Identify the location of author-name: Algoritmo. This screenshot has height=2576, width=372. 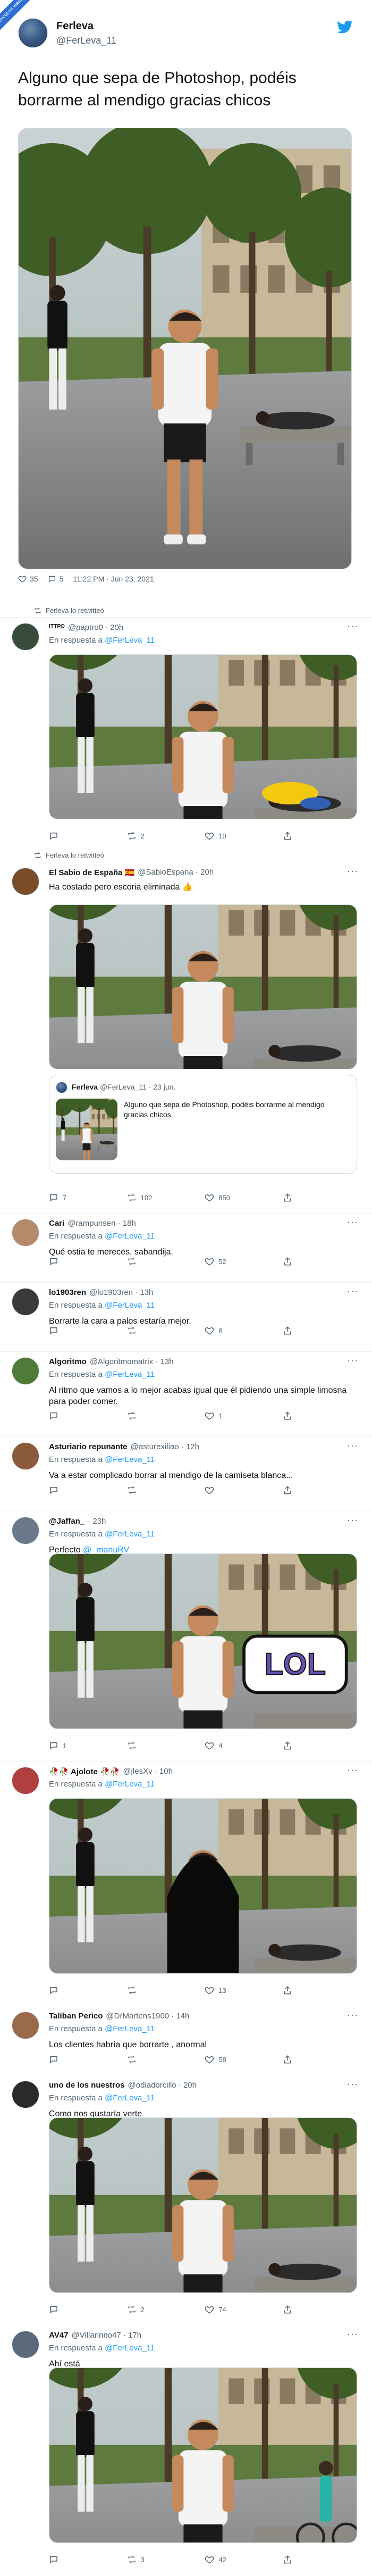
(68, 1361).